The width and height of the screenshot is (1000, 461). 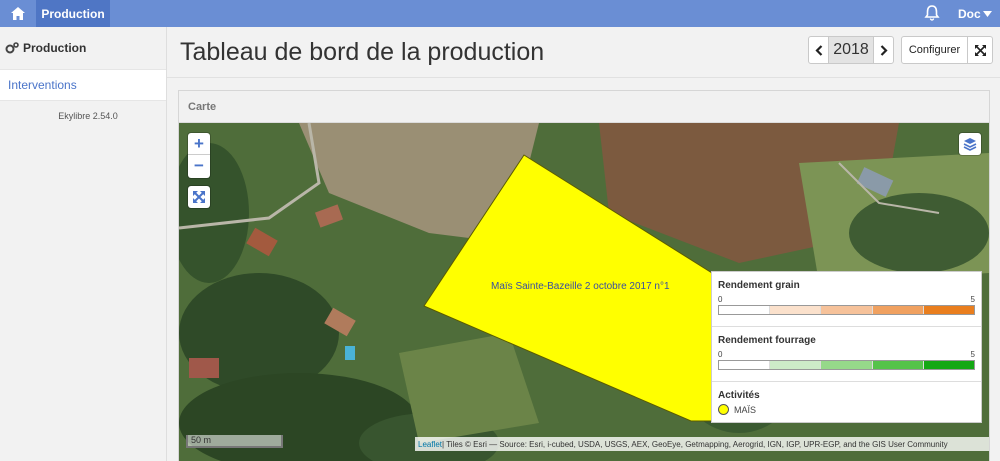 I want to click on legend-forage-scale, so click(x=846, y=365).